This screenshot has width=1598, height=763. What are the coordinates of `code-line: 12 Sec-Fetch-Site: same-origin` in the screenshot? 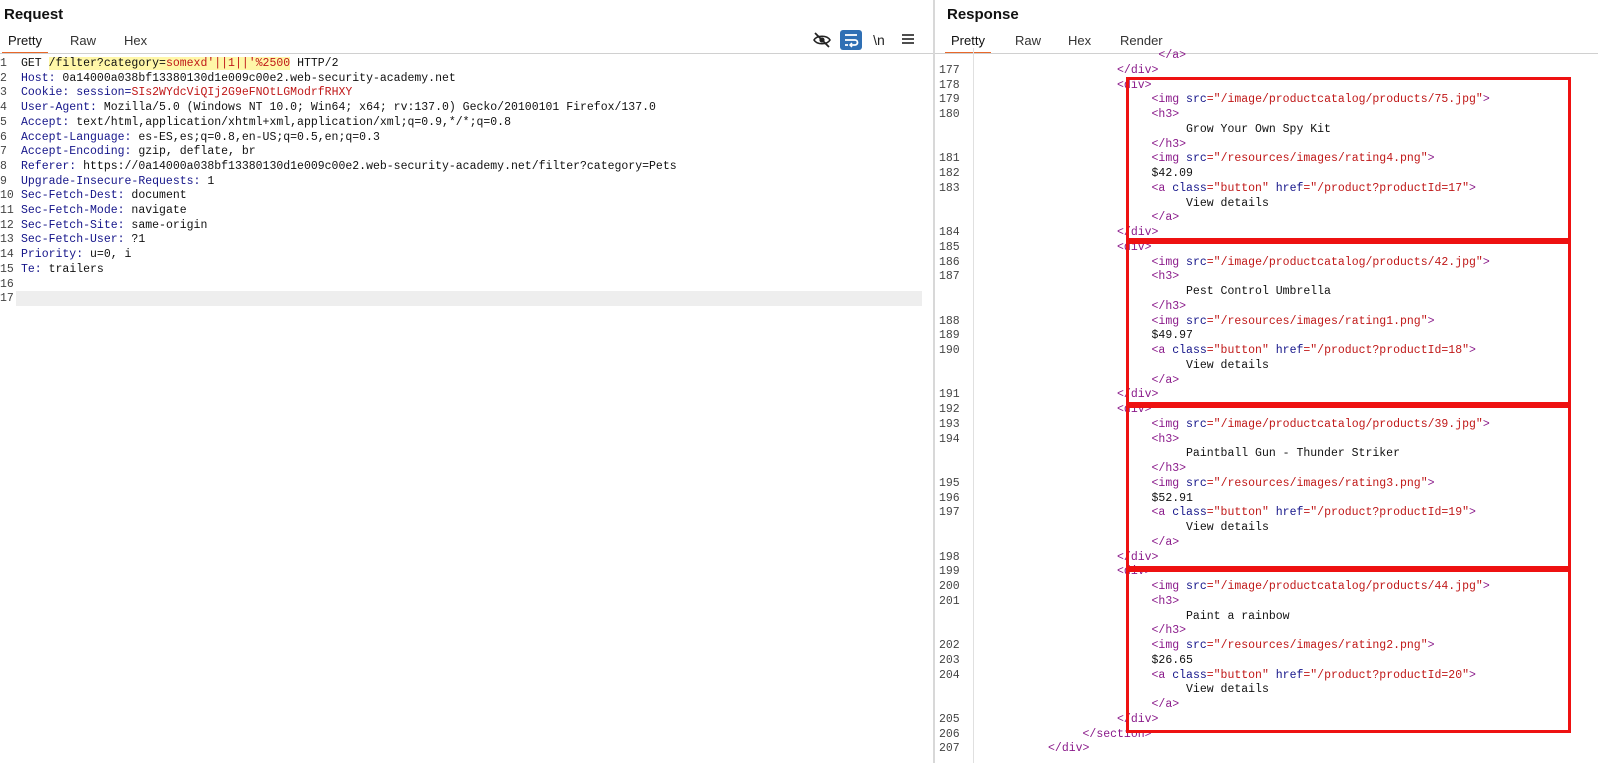 It's located at (466, 225).